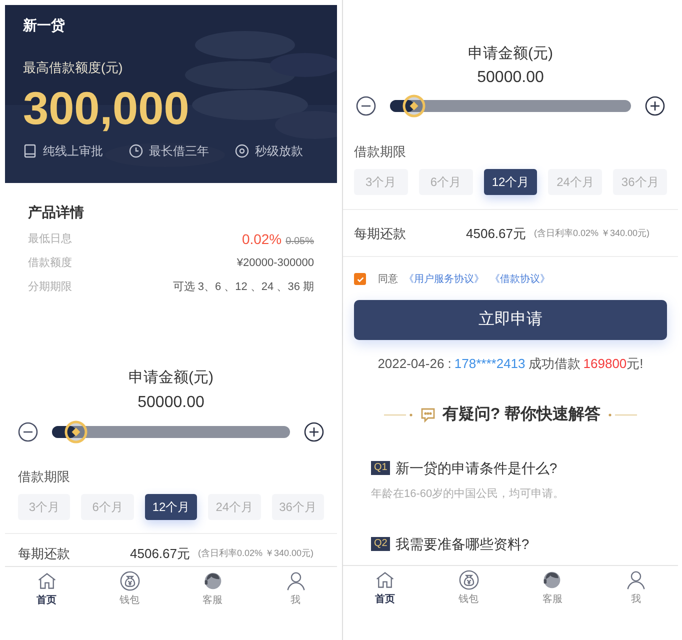 The image size is (682, 640). I want to click on faq-title: 有疑问? 帮你快速解答, so click(521, 414).